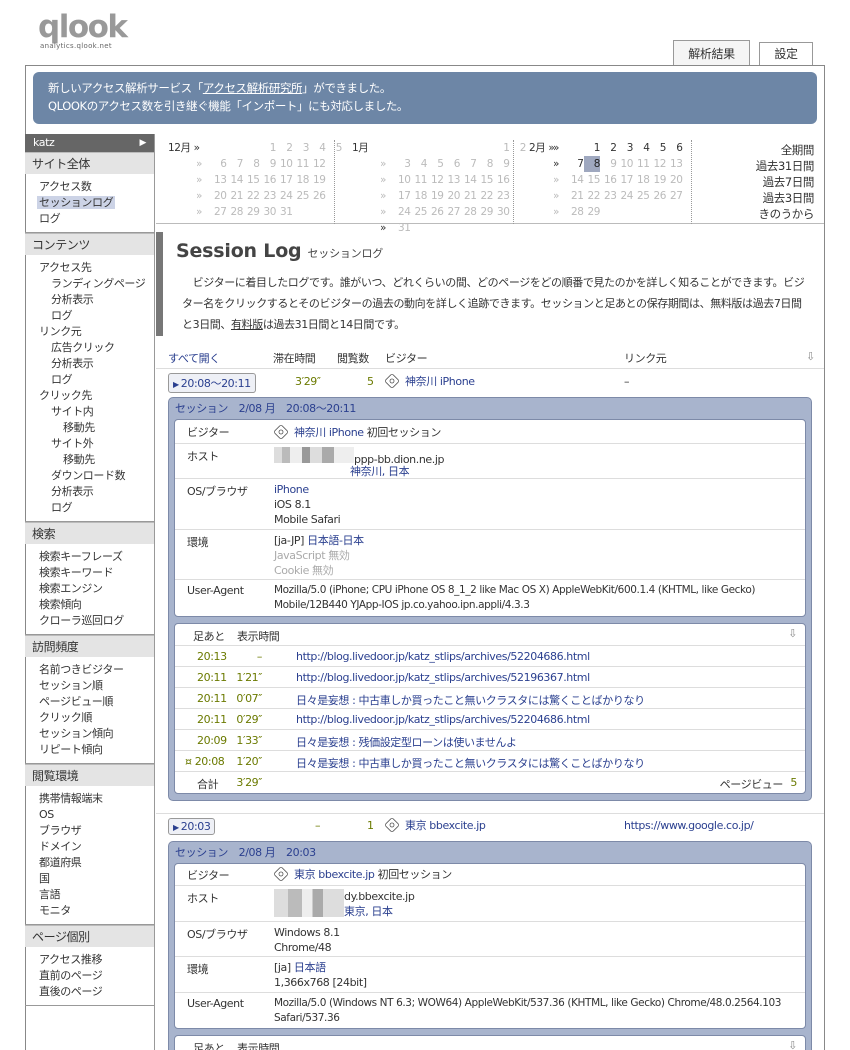 This screenshot has width=850, height=1050. I want to click on calendar-day: 7, so click(468, 164).